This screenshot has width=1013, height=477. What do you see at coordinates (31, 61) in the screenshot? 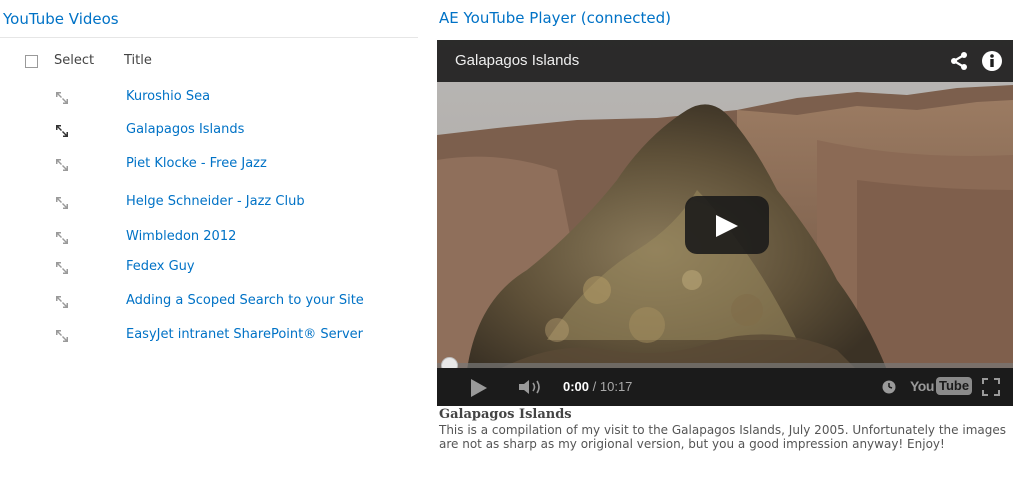
I see `select-all-checkbox` at bounding box center [31, 61].